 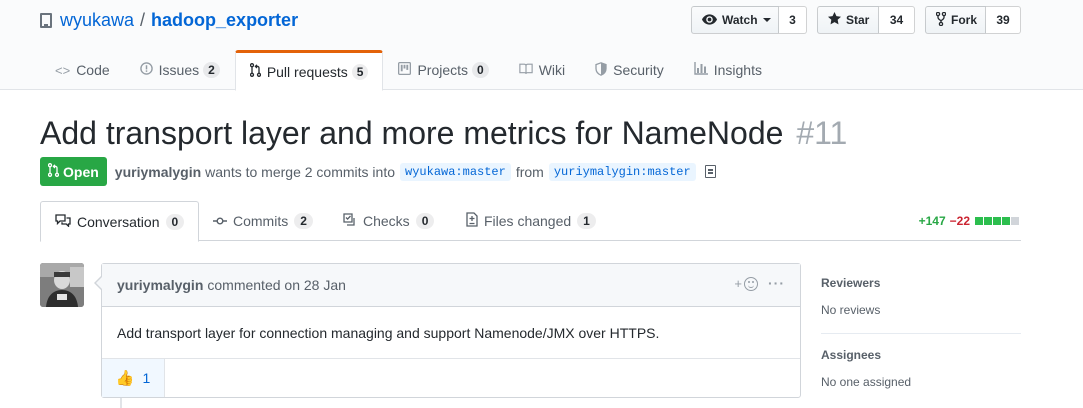 I want to click on tab-insights-label: Insights, so click(x=737, y=70).